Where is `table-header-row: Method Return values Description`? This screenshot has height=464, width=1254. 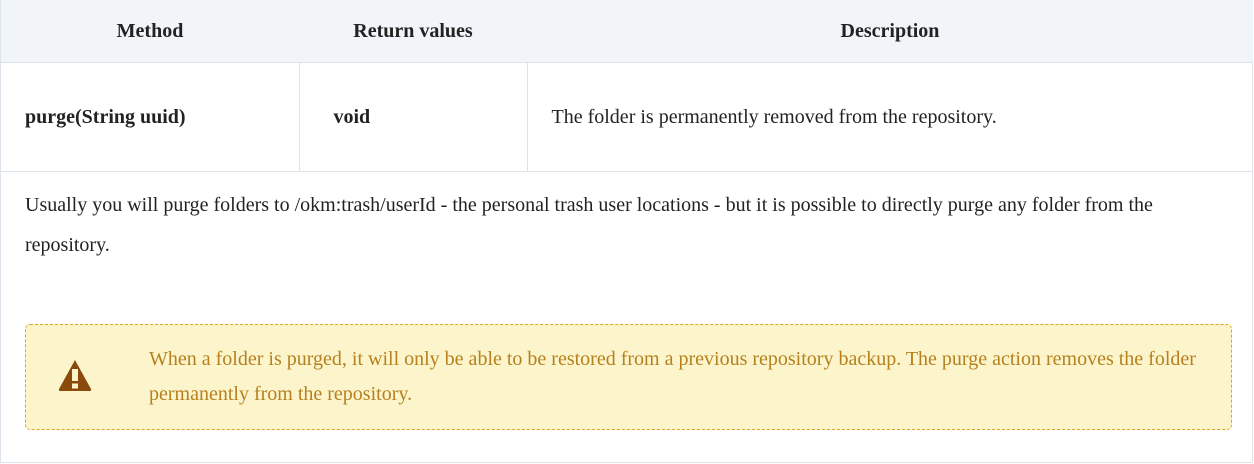 table-header-row: Method Return values Description is located at coordinates (627, 31).